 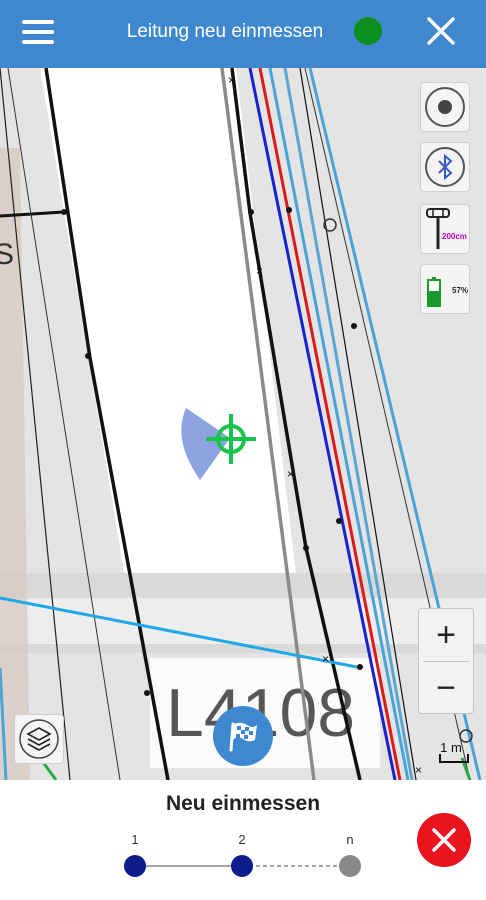 I want to click on step-label-2: 2, so click(x=242, y=839).